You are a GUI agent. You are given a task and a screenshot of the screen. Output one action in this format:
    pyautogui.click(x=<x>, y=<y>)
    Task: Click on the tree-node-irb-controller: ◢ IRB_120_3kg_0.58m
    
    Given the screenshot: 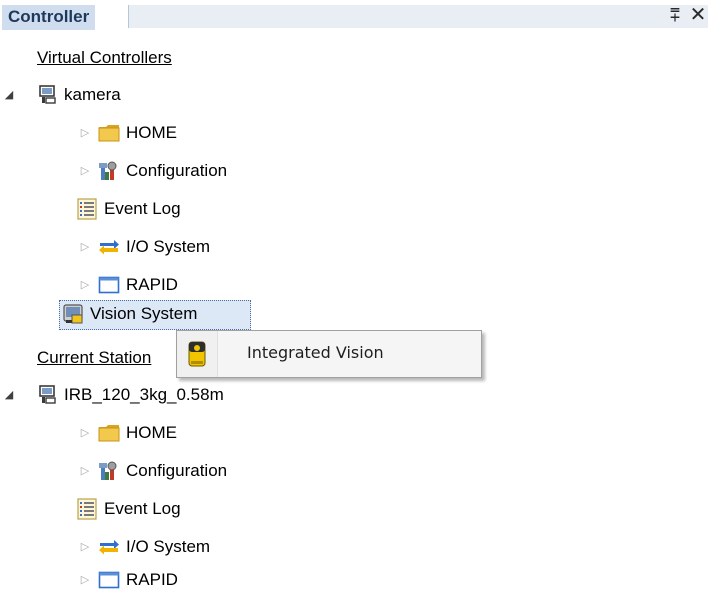 What is the action you would take?
    pyautogui.click(x=200, y=395)
    